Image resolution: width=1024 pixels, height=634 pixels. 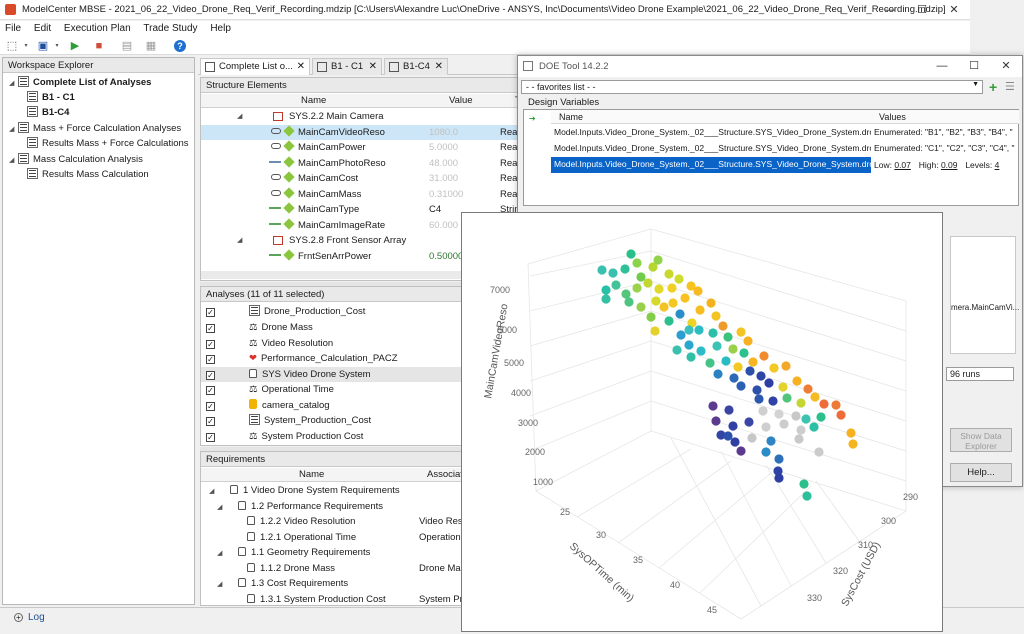 What do you see at coordinates (1010, 86) in the screenshot?
I see `list-icon: ☰` at bounding box center [1010, 86].